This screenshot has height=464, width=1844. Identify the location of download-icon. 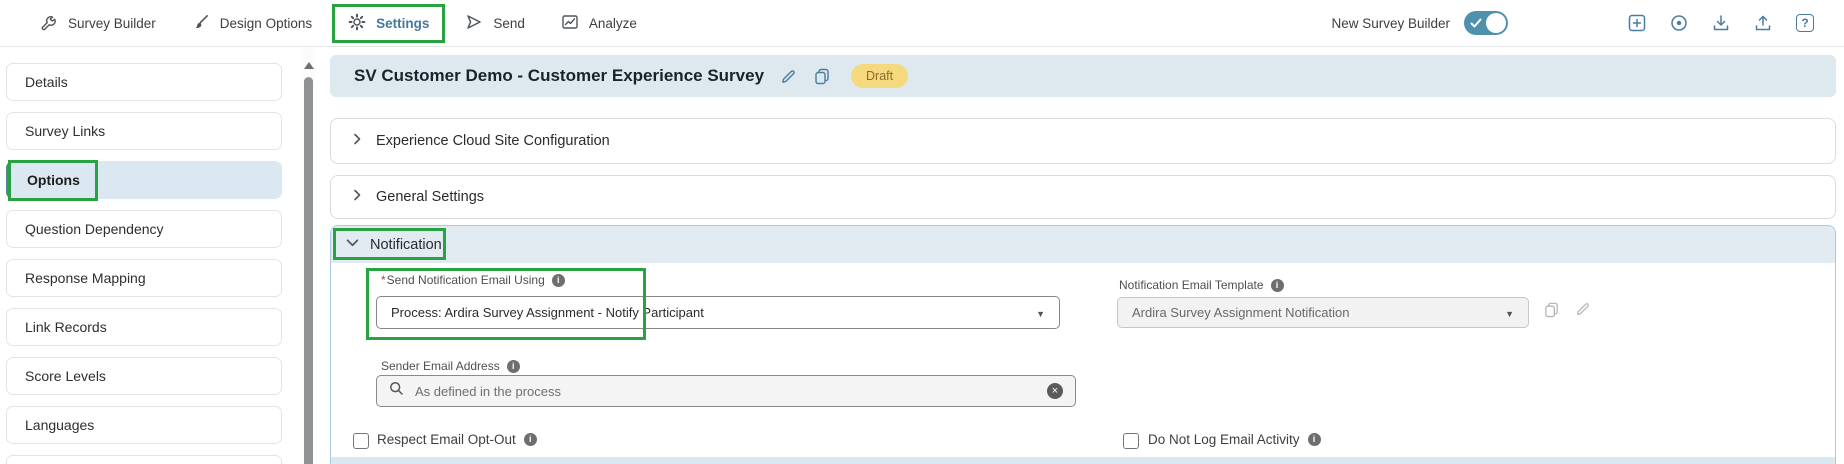
(1721, 23).